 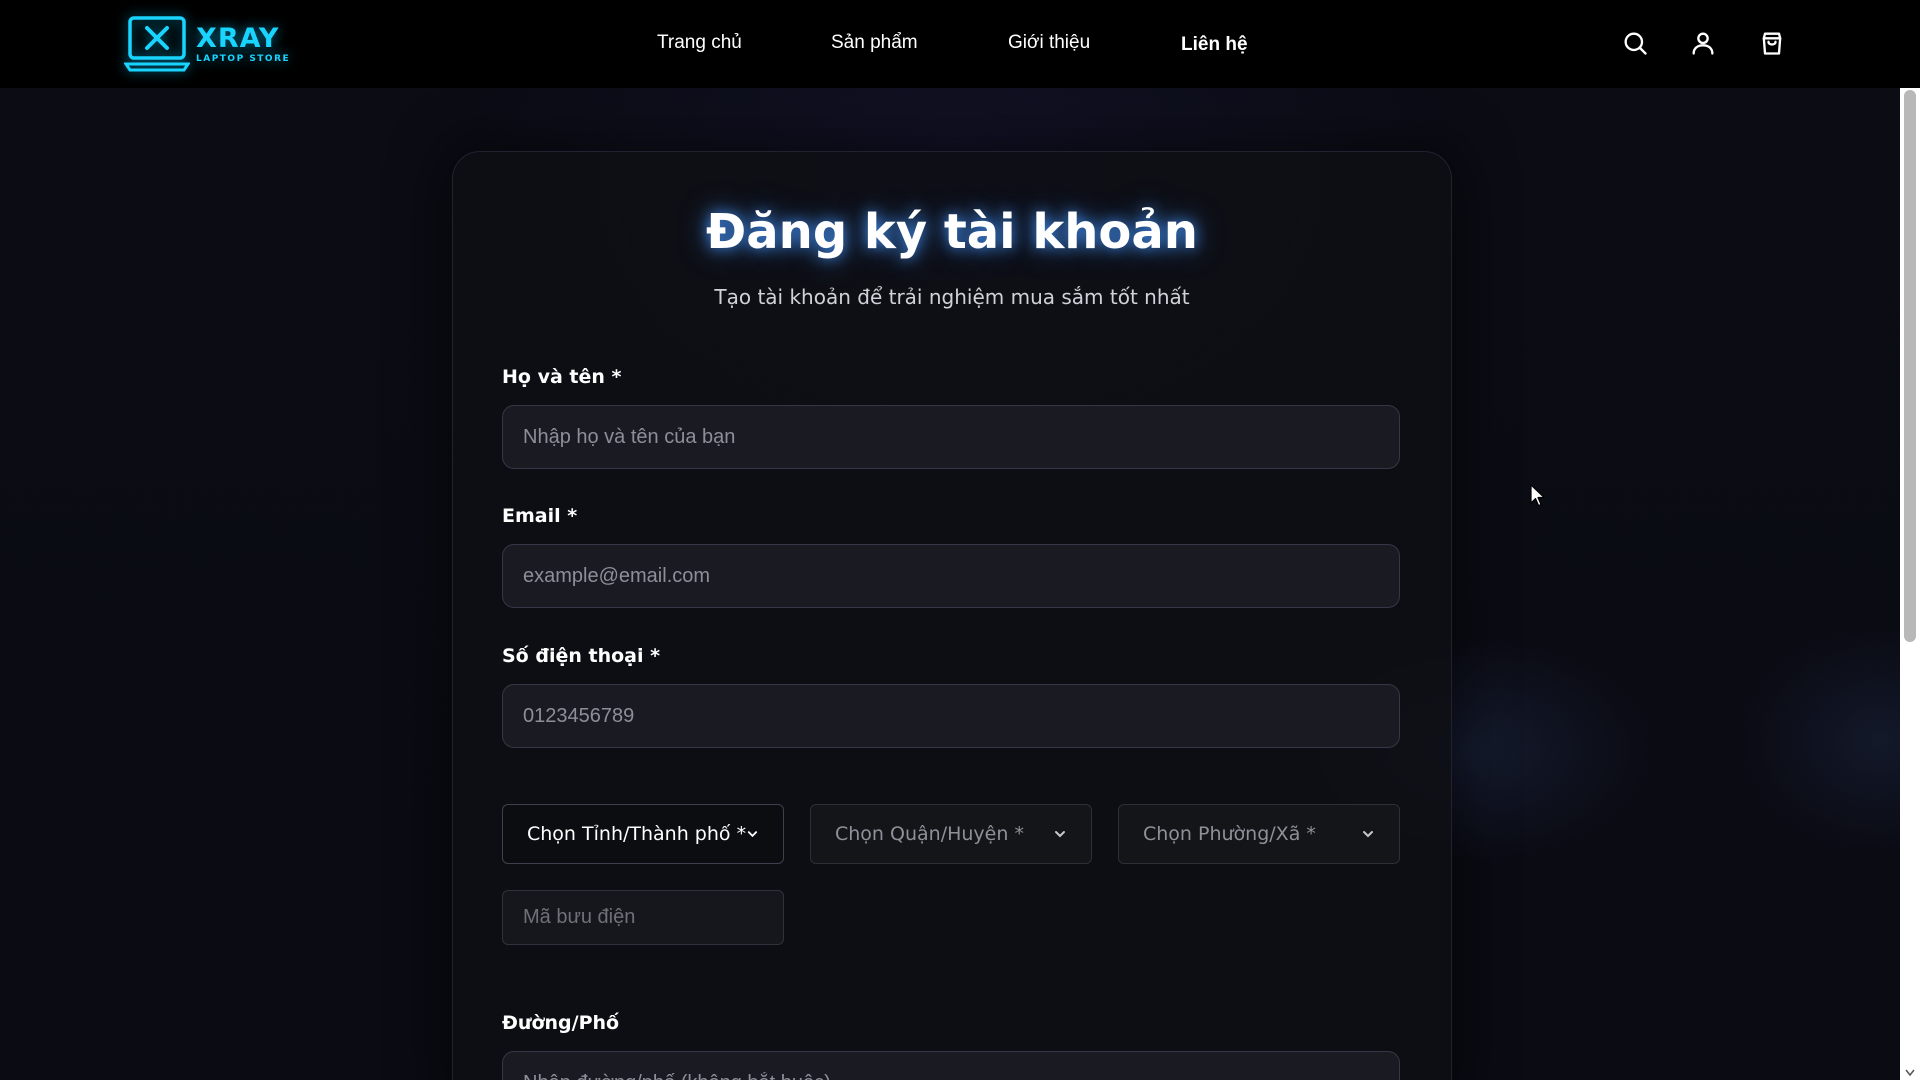 I want to click on shopping-bag-icon, so click(x=1772, y=43).